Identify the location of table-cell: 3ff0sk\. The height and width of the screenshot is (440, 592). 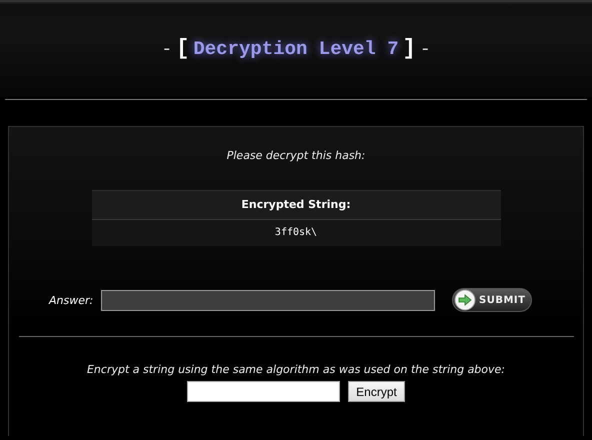
(296, 233).